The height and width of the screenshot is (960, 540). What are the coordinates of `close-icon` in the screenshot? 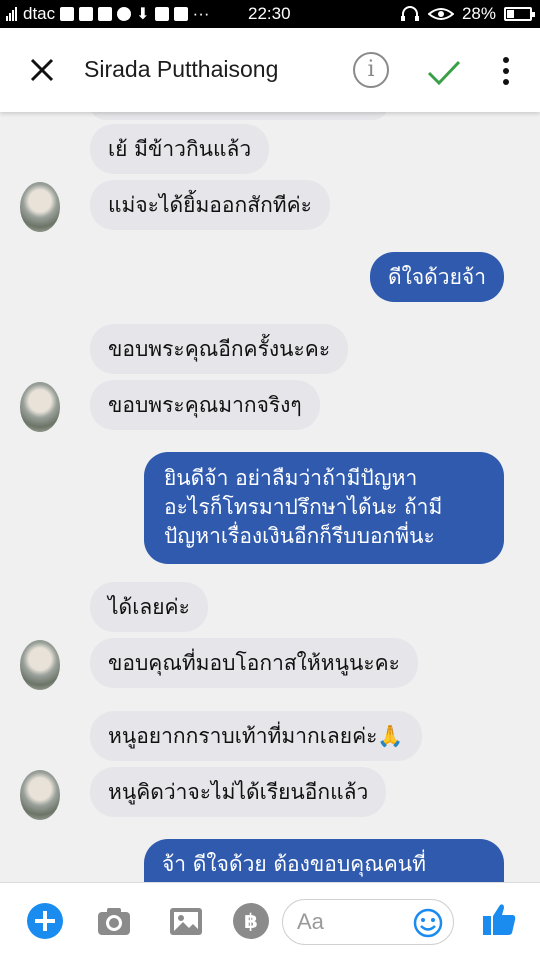 It's located at (42, 70).